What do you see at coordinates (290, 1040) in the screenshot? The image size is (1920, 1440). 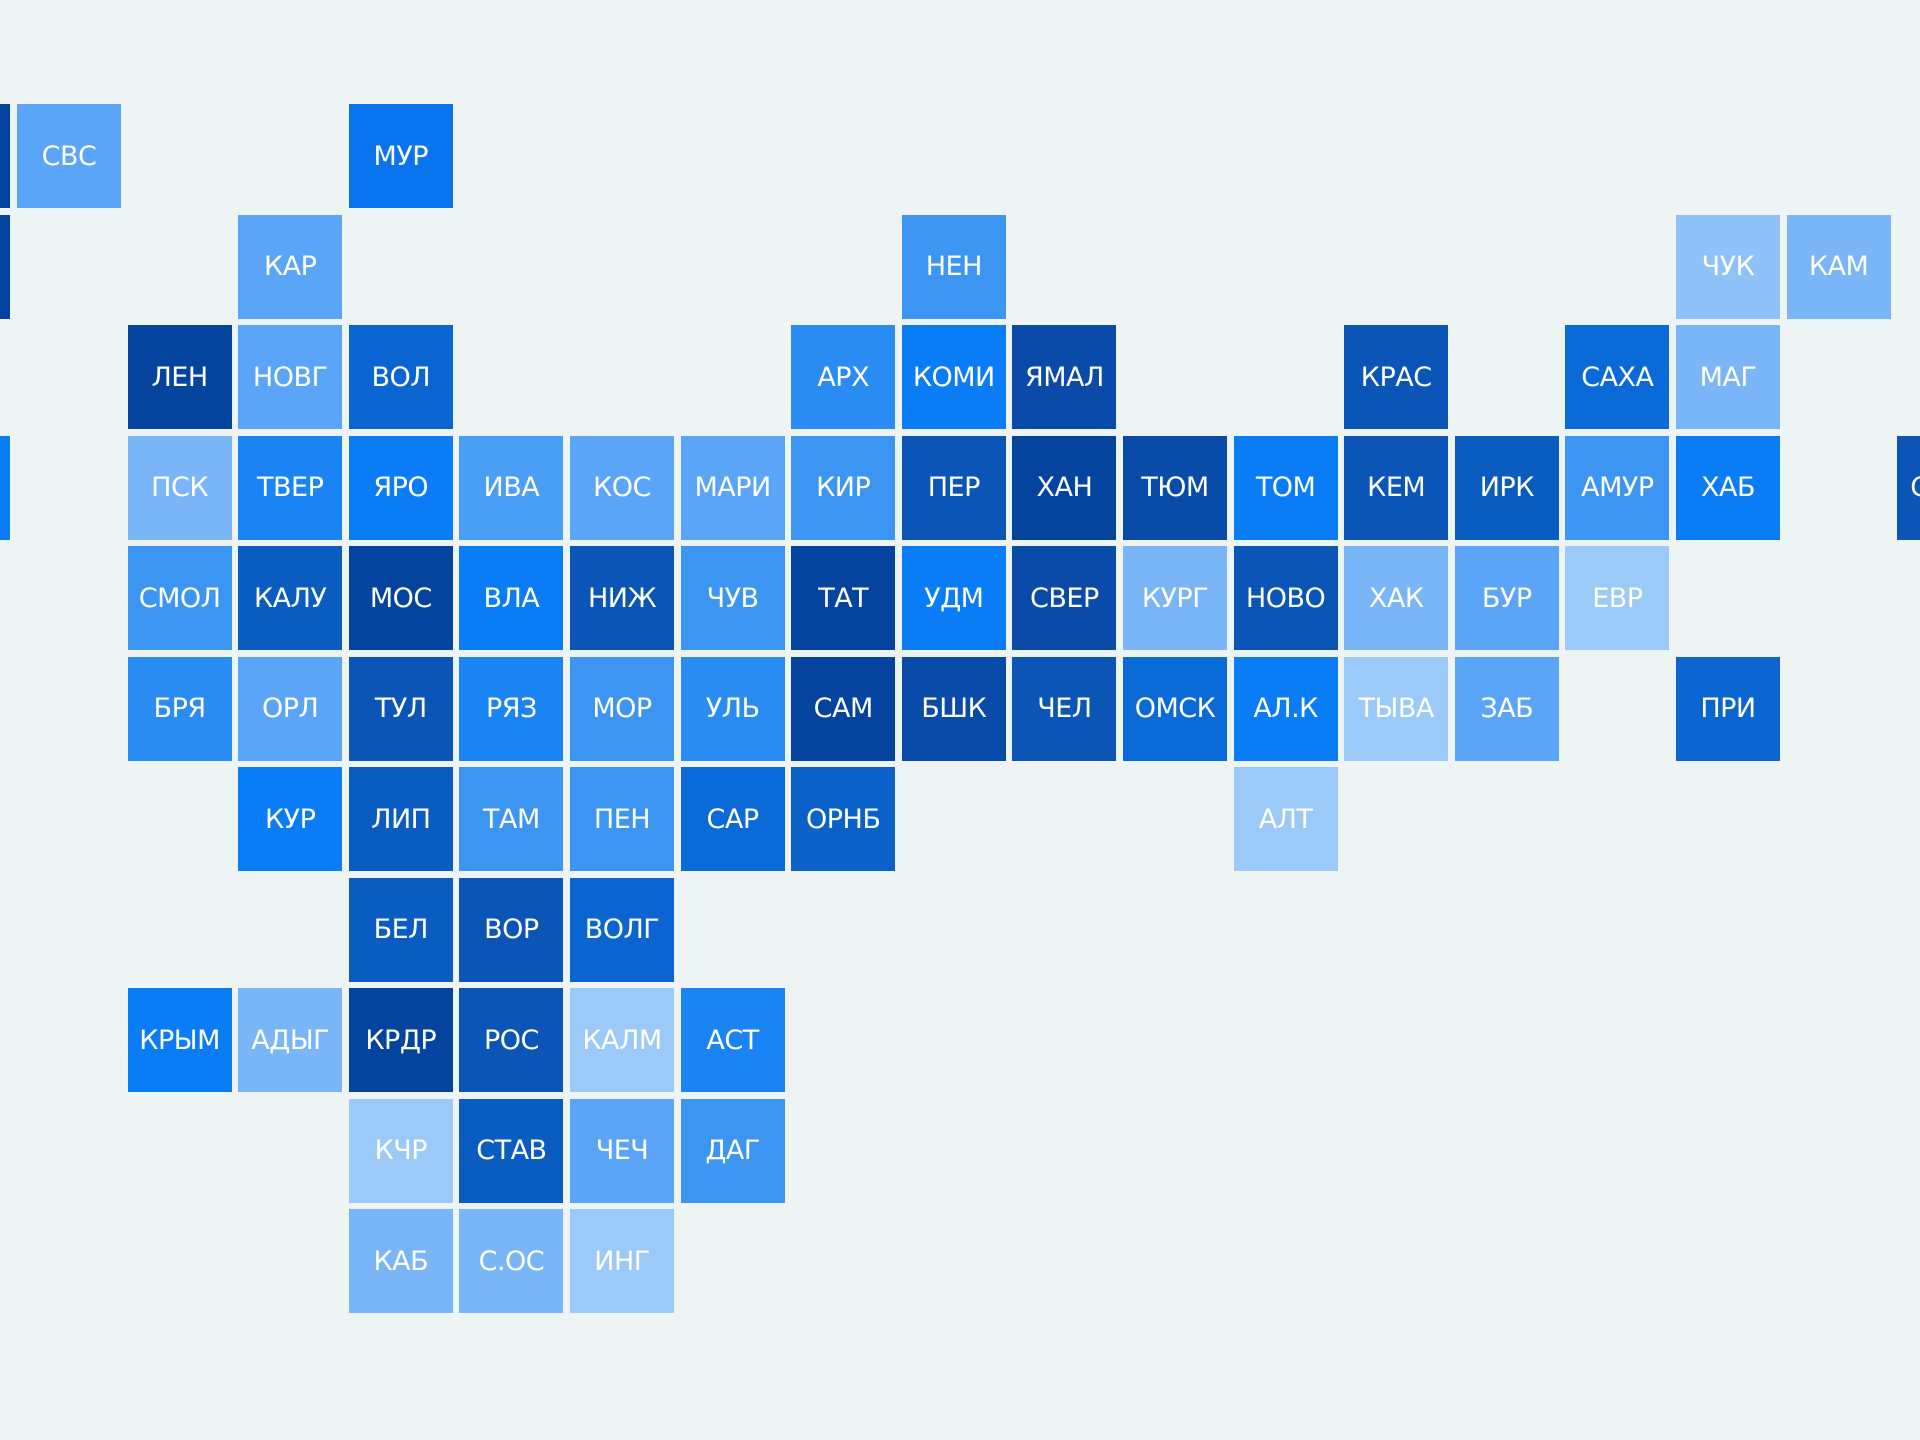 I see `region-tile: АДЫГ` at bounding box center [290, 1040].